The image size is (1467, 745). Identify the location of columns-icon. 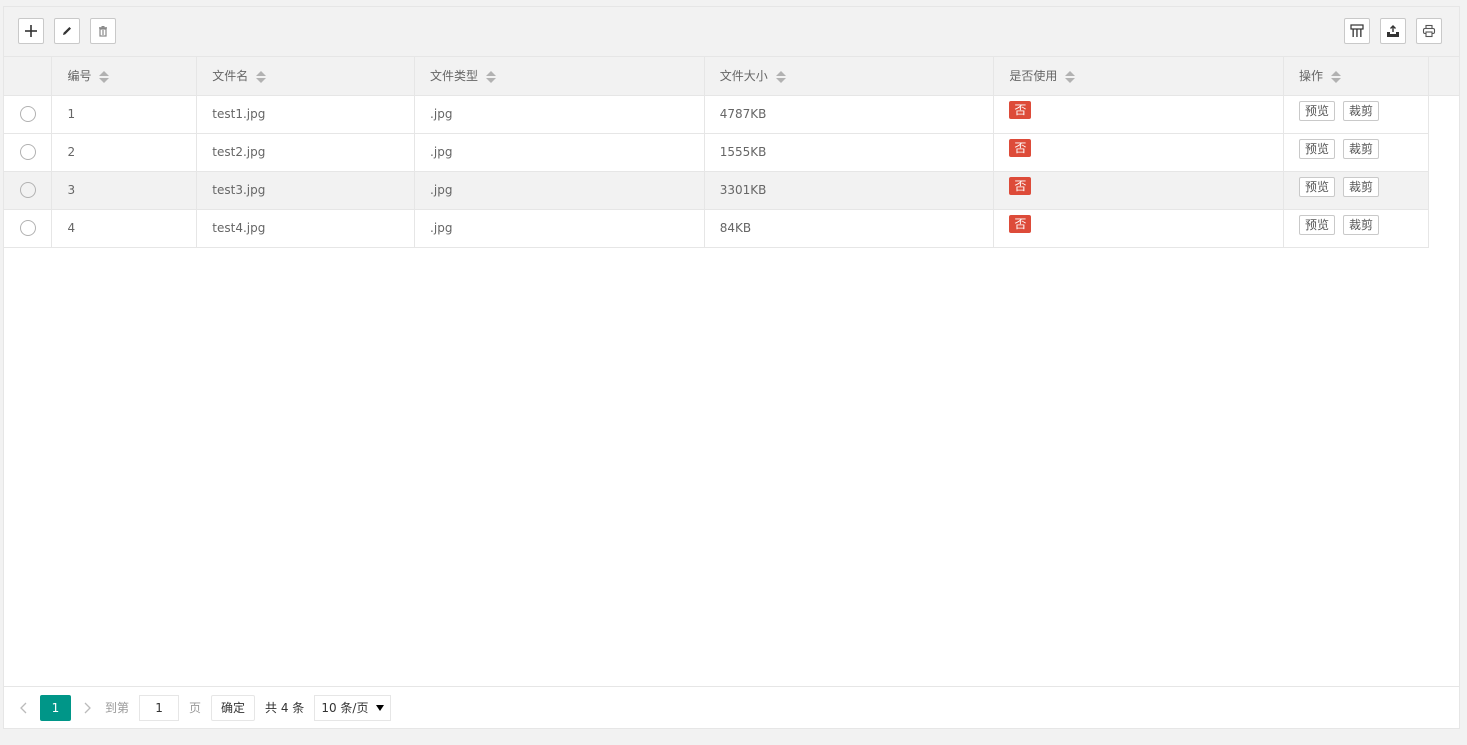
(1357, 30).